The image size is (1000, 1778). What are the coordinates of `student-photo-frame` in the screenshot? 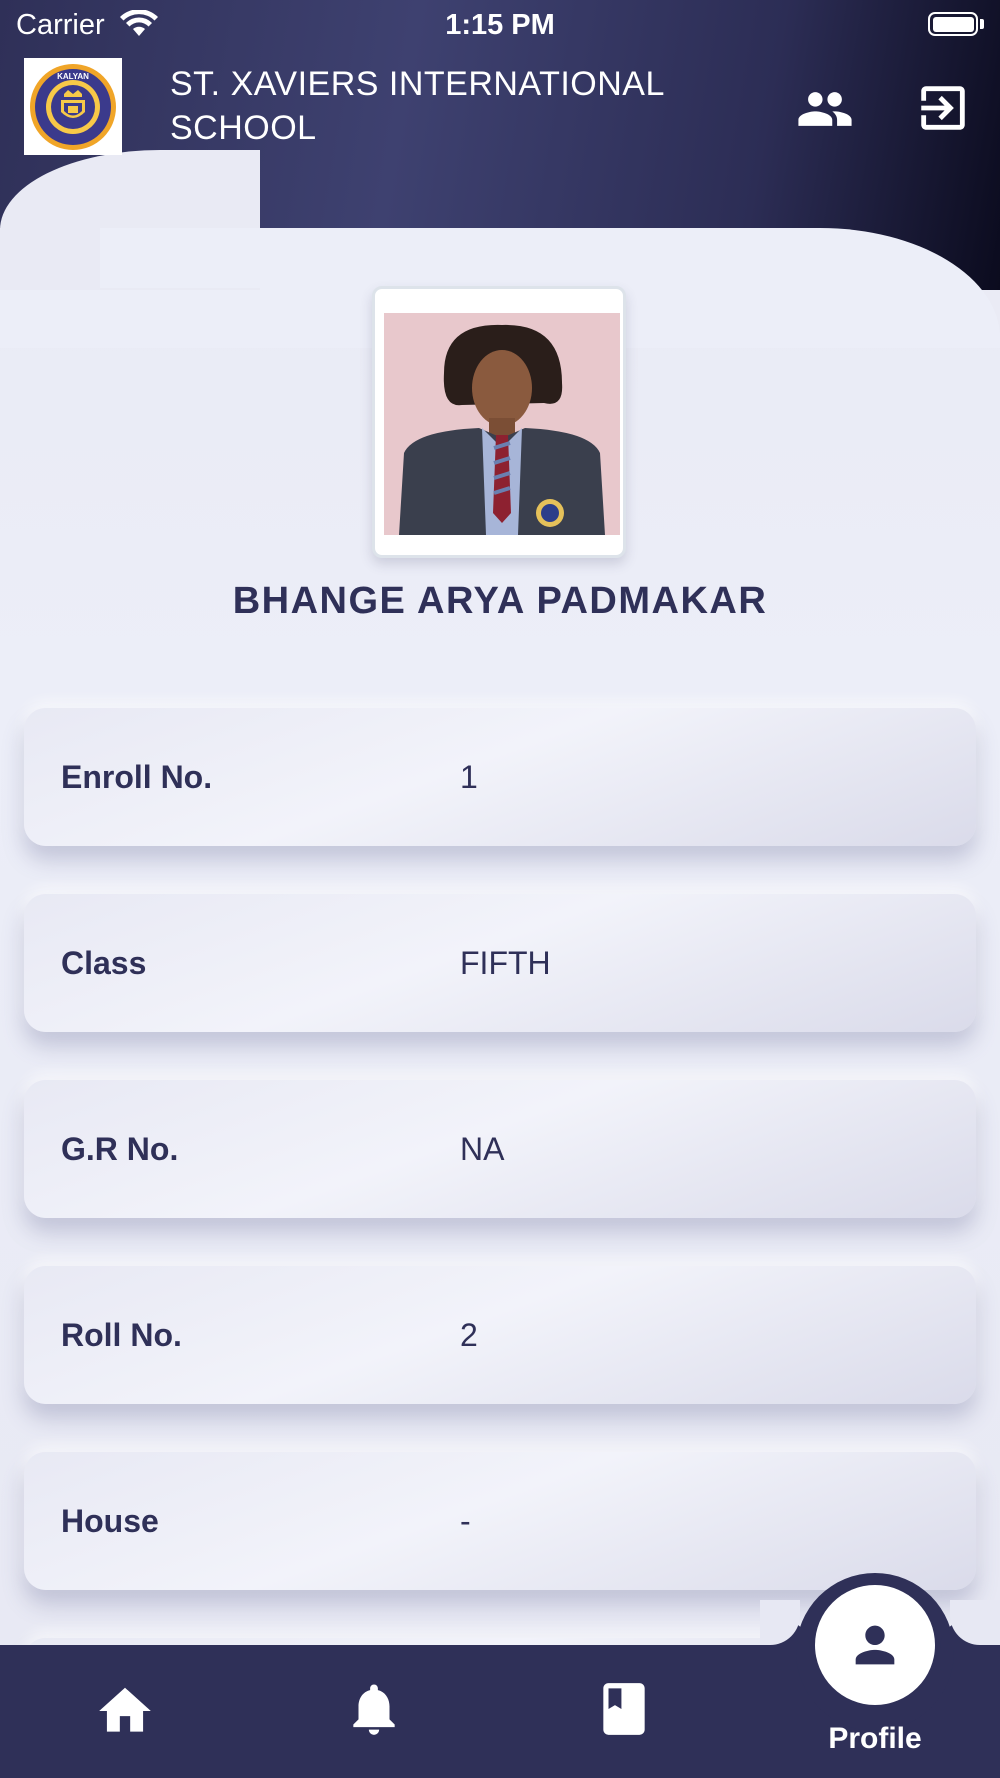 It's located at (499, 422).